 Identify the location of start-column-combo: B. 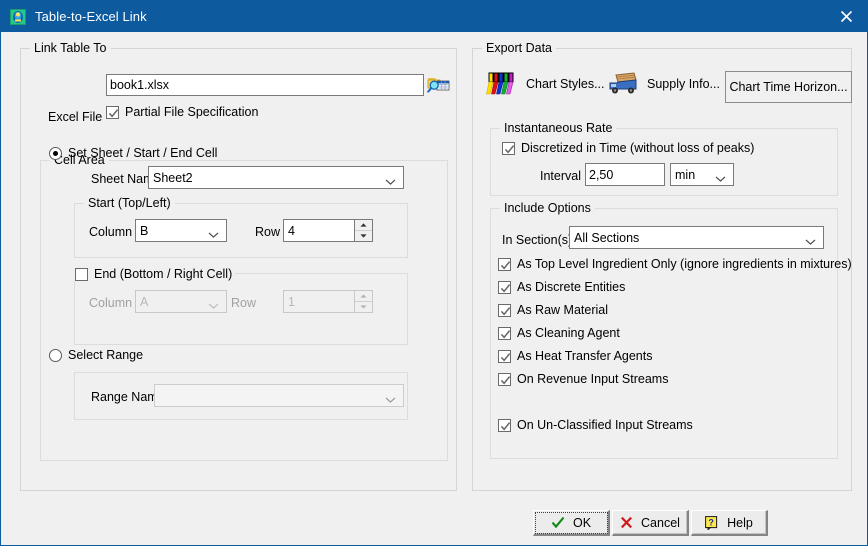
(181, 230).